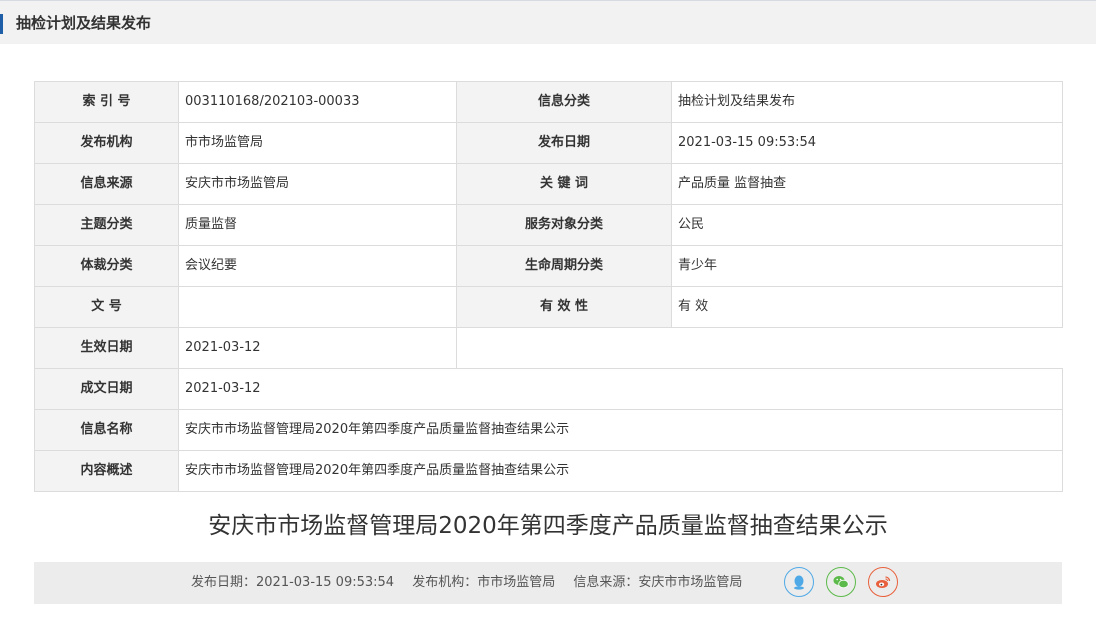  I want to click on section-header: 抽检计划及结果发布, so click(548, 22).